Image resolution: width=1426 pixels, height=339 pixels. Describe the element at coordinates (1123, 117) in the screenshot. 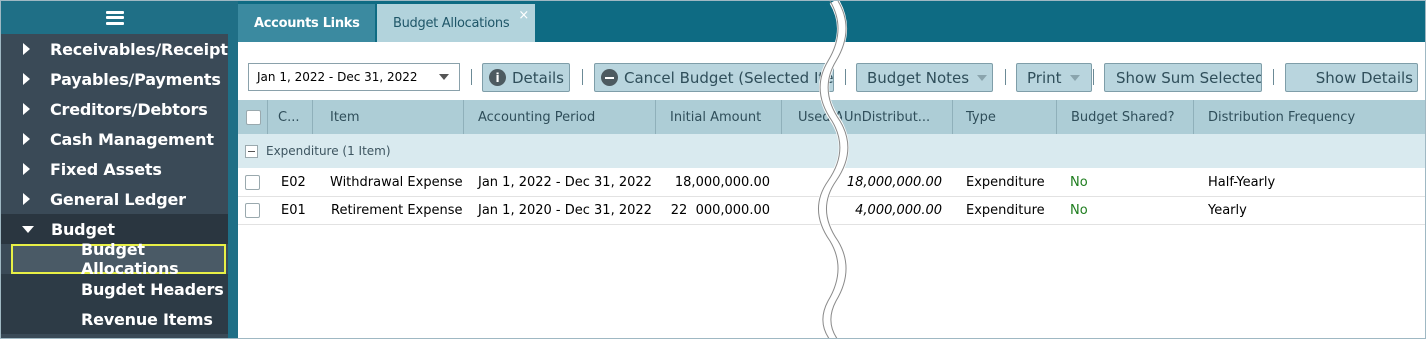

I see `column-header-label: Budget Shared?` at that location.